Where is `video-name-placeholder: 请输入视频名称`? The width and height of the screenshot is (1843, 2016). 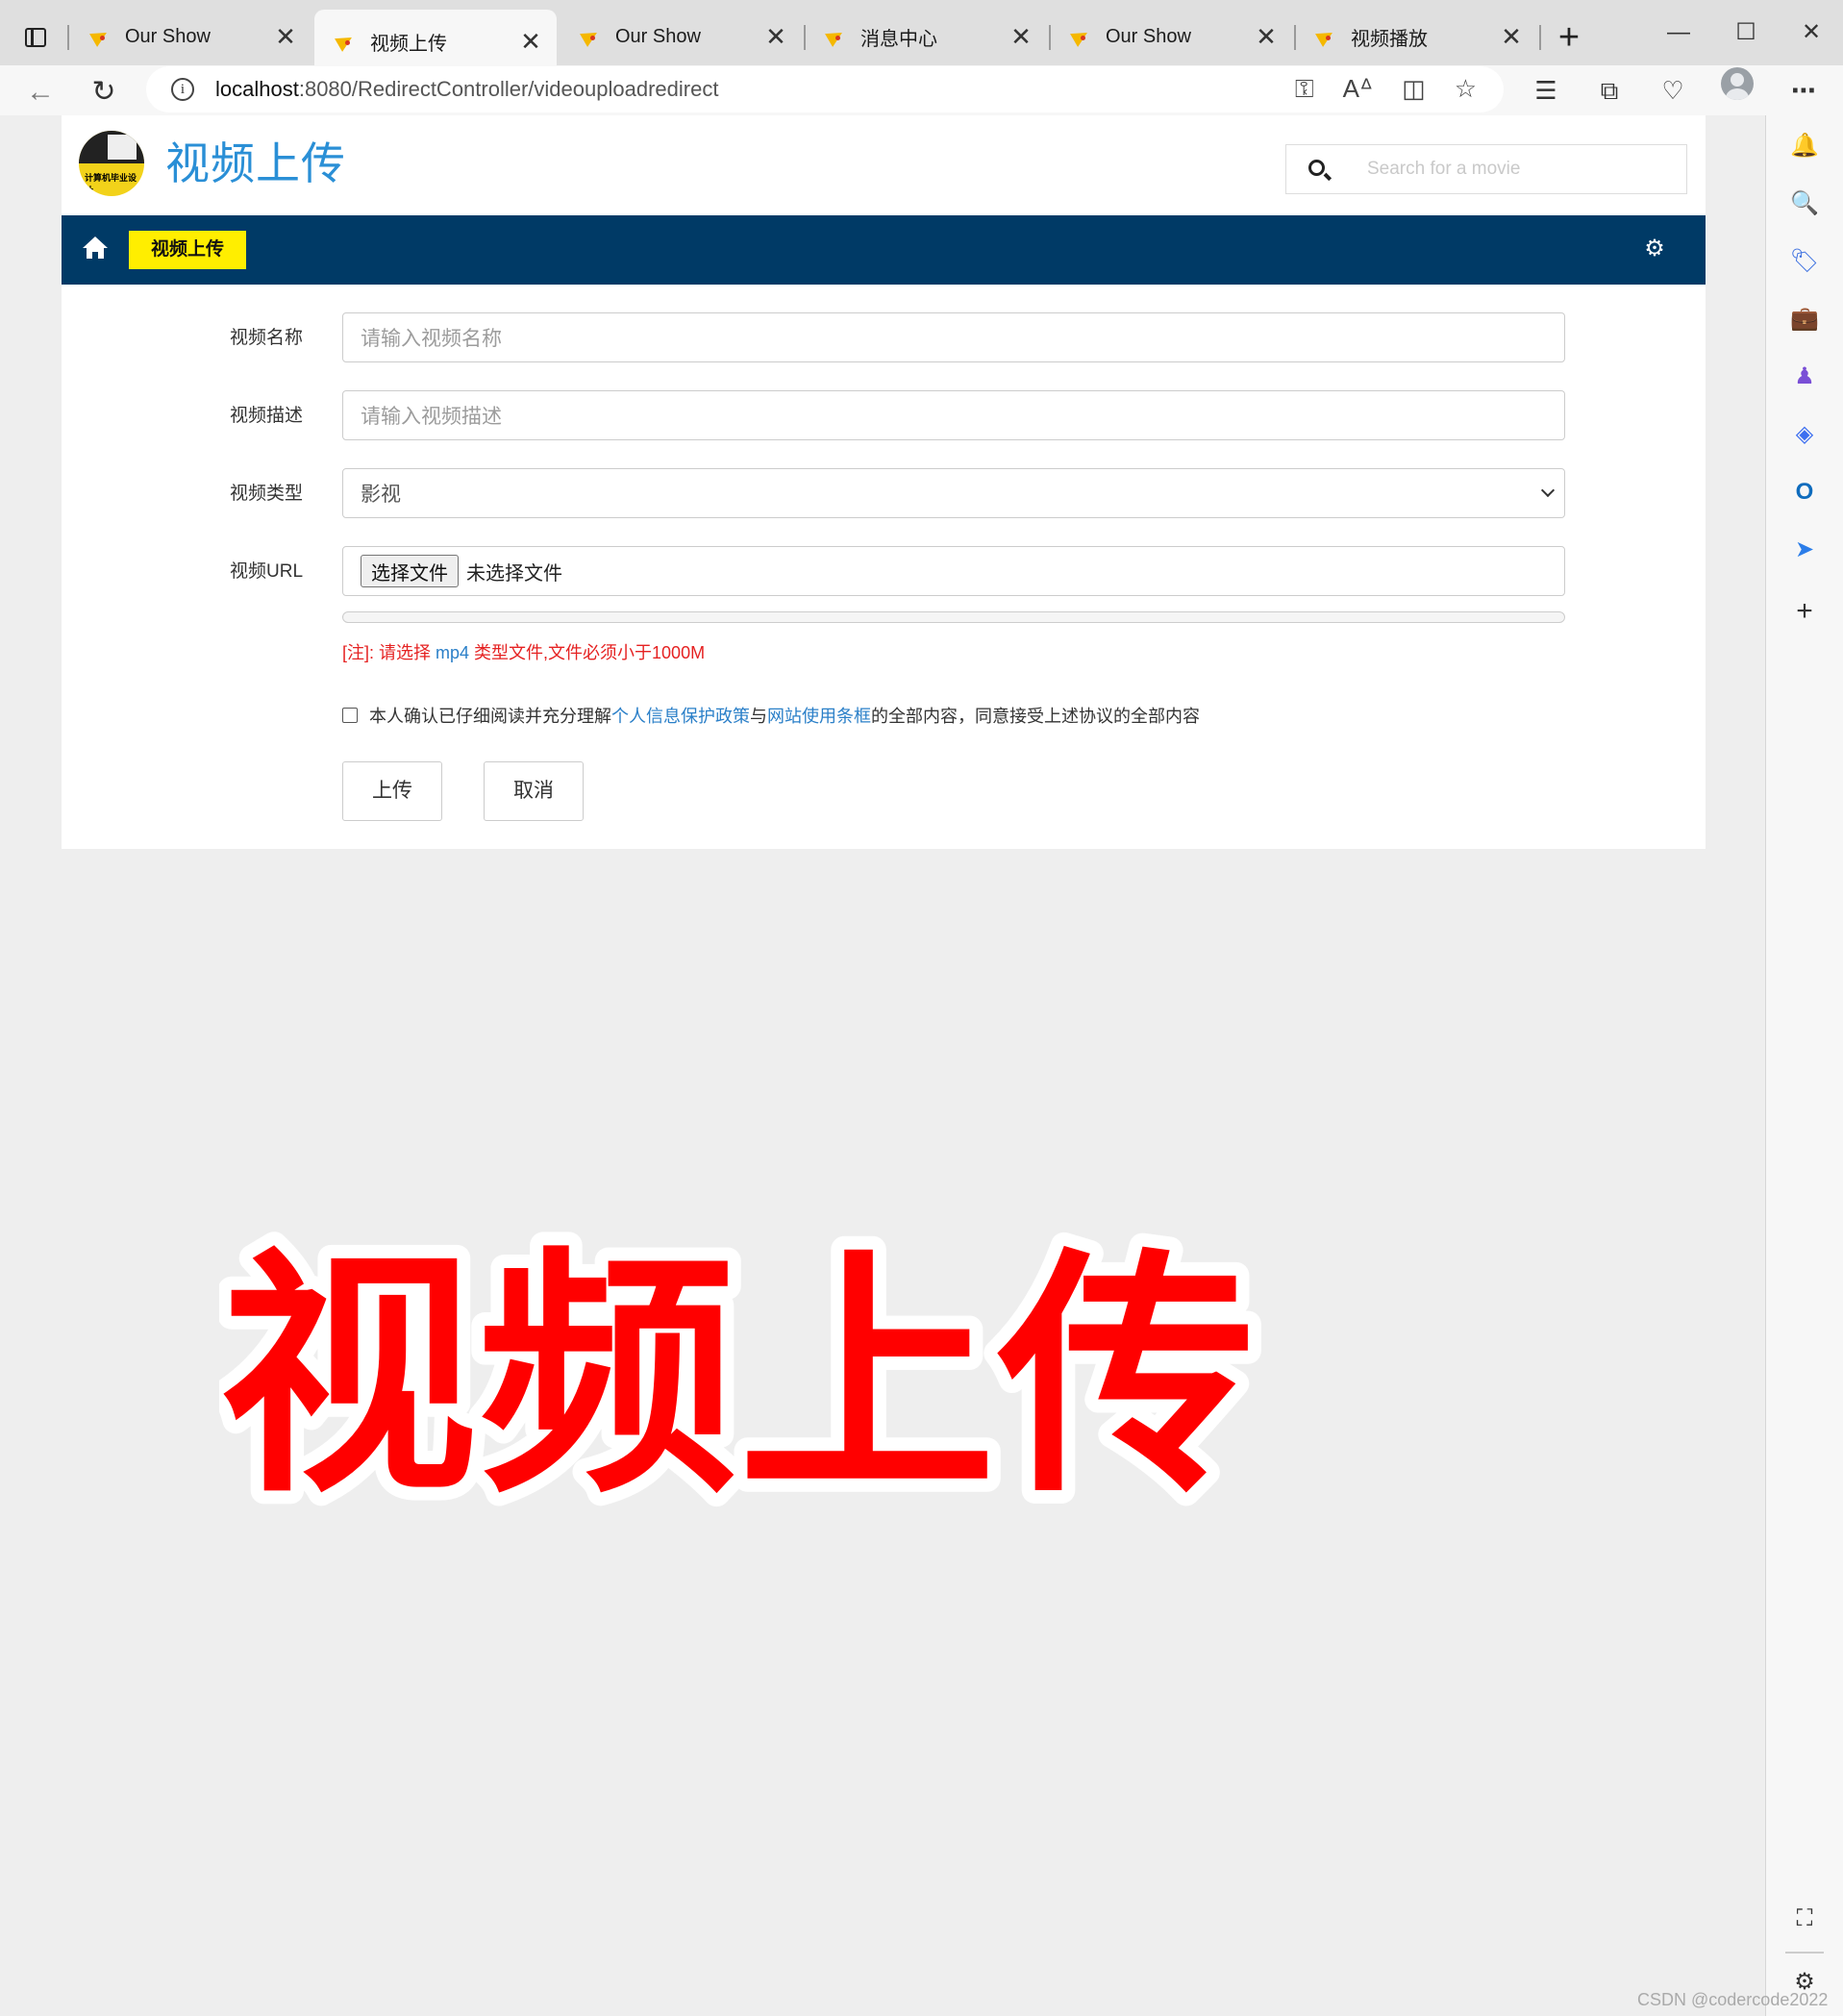
video-name-placeholder: 请输入视频名称 is located at coordinates (431, 339).